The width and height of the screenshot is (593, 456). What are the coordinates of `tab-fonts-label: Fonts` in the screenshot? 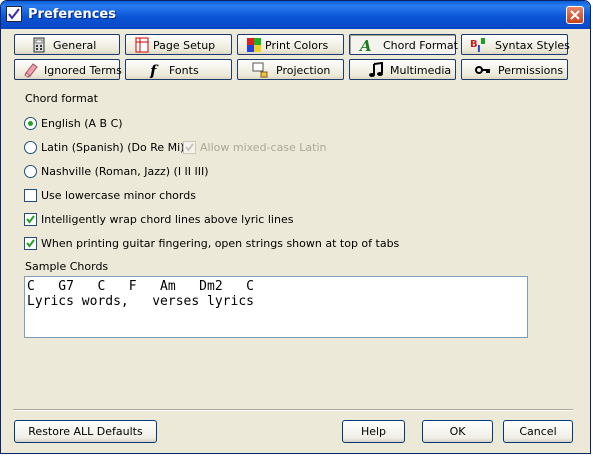 It's located at (184, 70).